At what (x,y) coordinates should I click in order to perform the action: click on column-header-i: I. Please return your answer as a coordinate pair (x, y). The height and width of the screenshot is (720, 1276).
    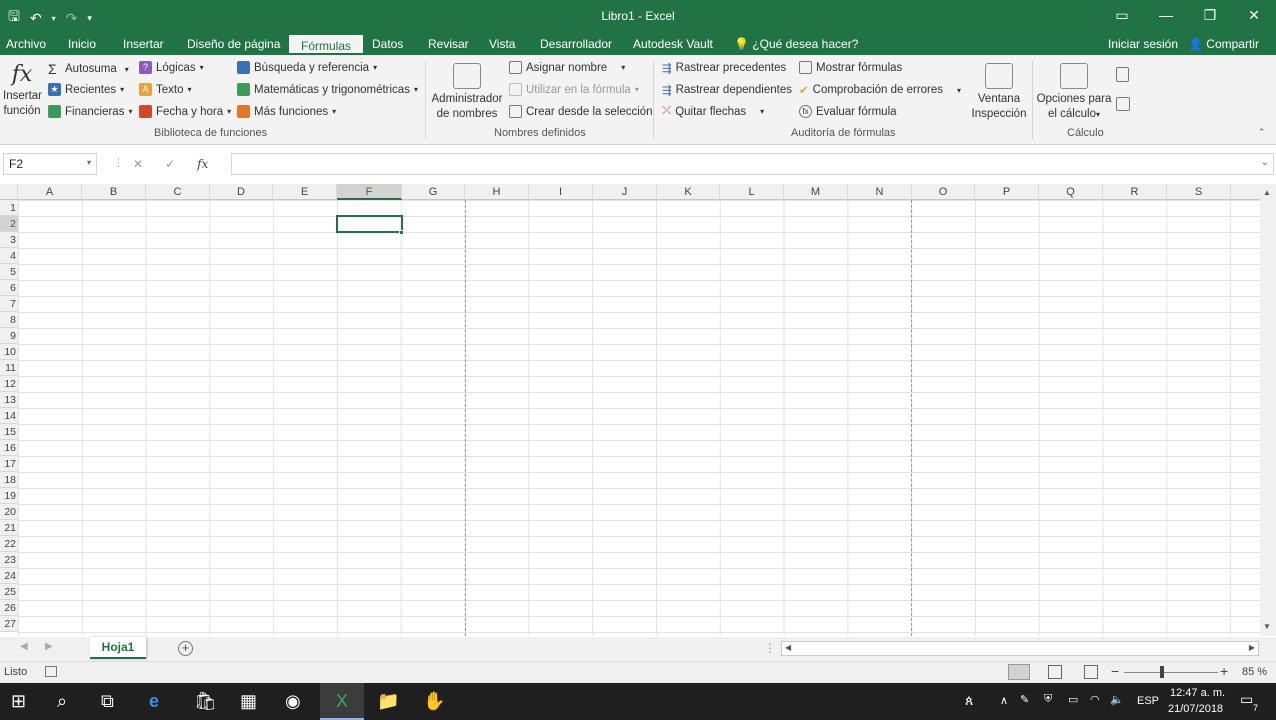
    Looking at the image, I should click on (561, 192).